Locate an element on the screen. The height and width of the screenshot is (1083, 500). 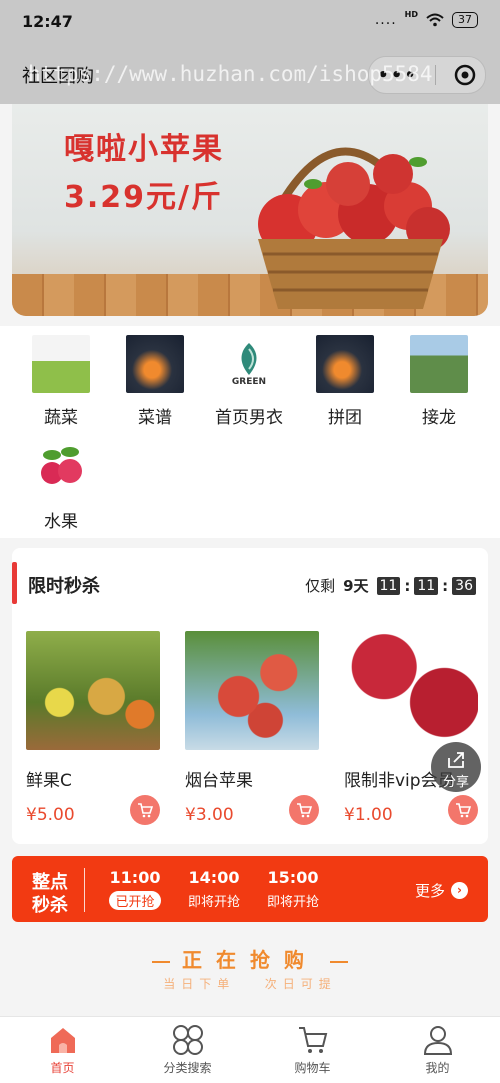
home-icon is located at coordinates (62, 1040).